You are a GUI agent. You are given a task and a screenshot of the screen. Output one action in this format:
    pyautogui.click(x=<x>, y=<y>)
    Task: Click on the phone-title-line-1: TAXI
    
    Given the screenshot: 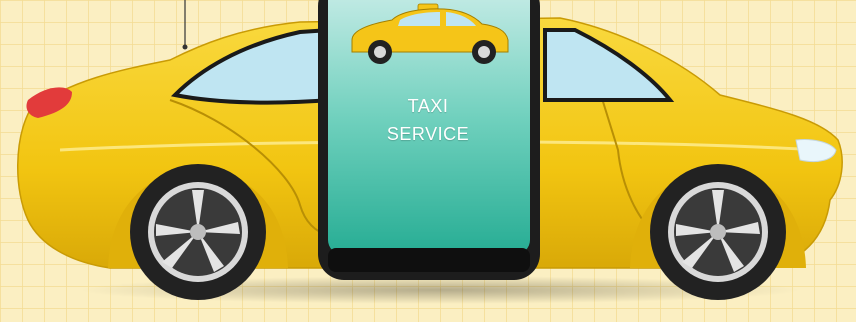 What is the action you would take?
    pyautogui.click(x=428, y=106)
    